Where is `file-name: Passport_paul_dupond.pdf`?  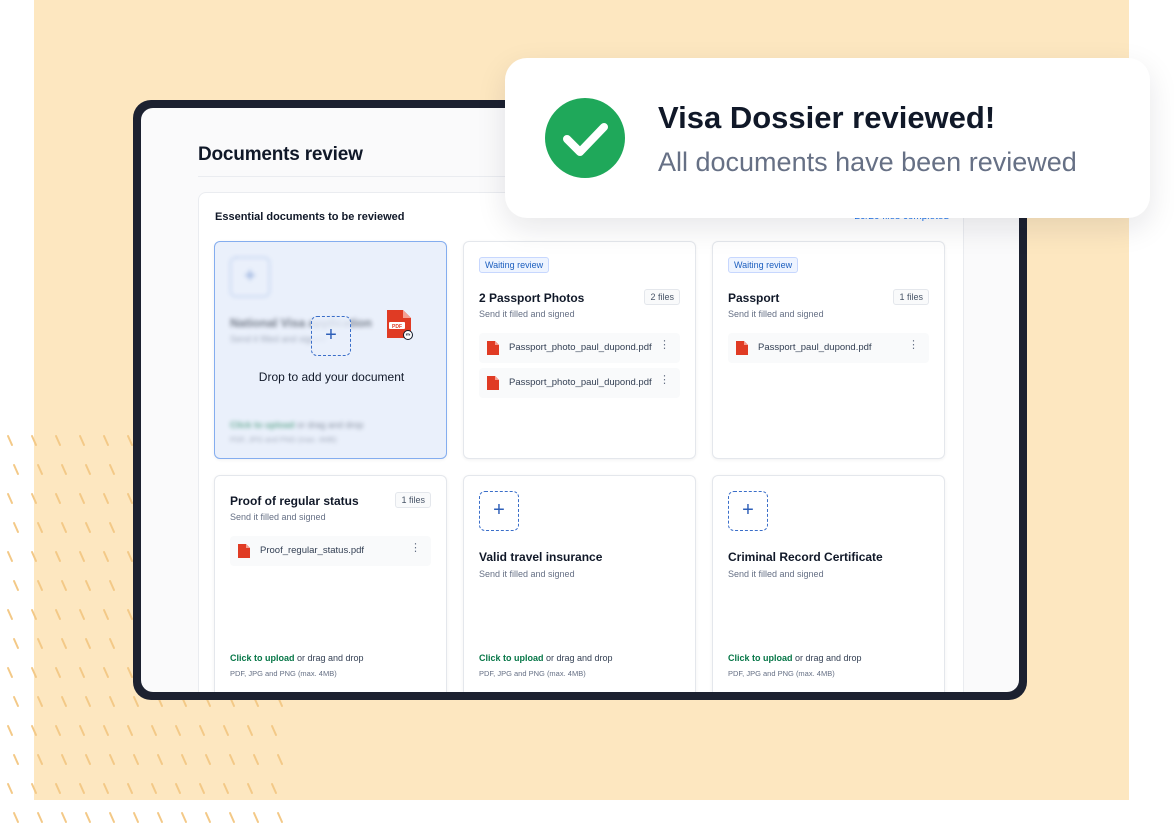
file-name: Passport_paul_dupond.pdf is located at coordinates (815, 347).